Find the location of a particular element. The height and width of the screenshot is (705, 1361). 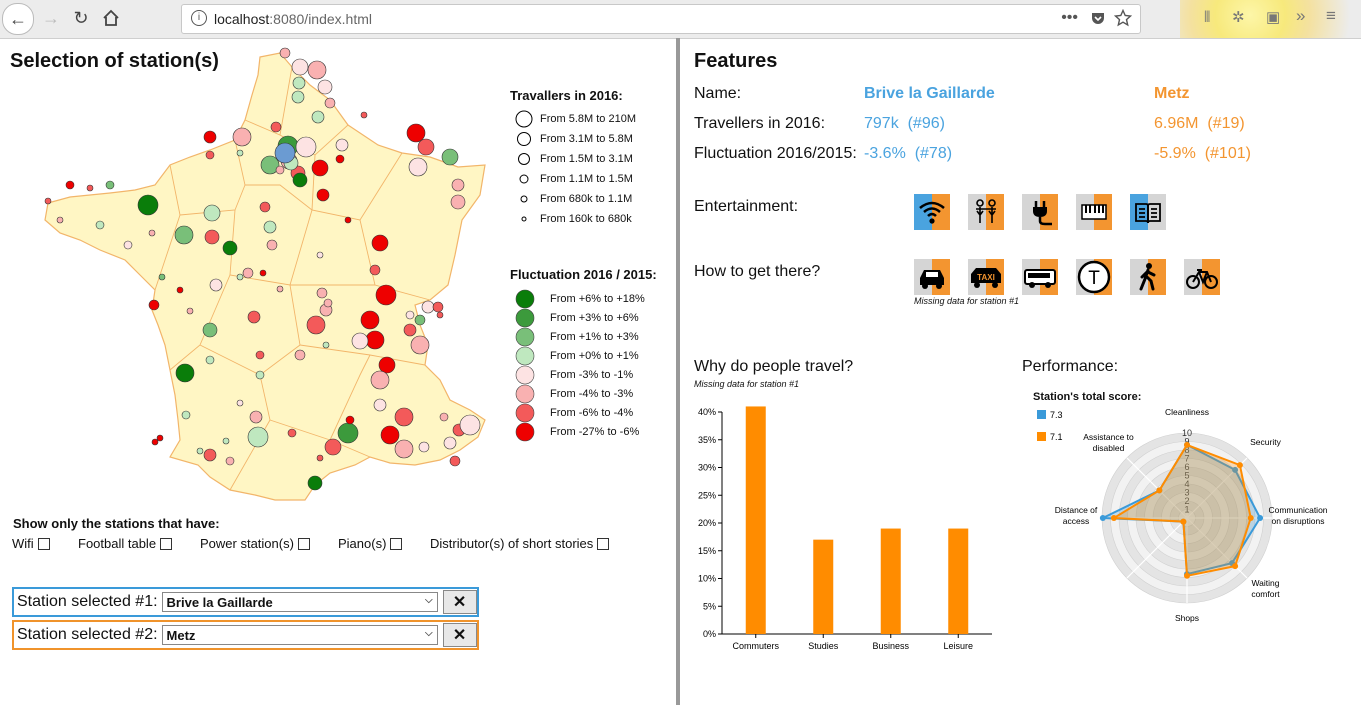

forward-button: → is located at coordinates (51, 18).